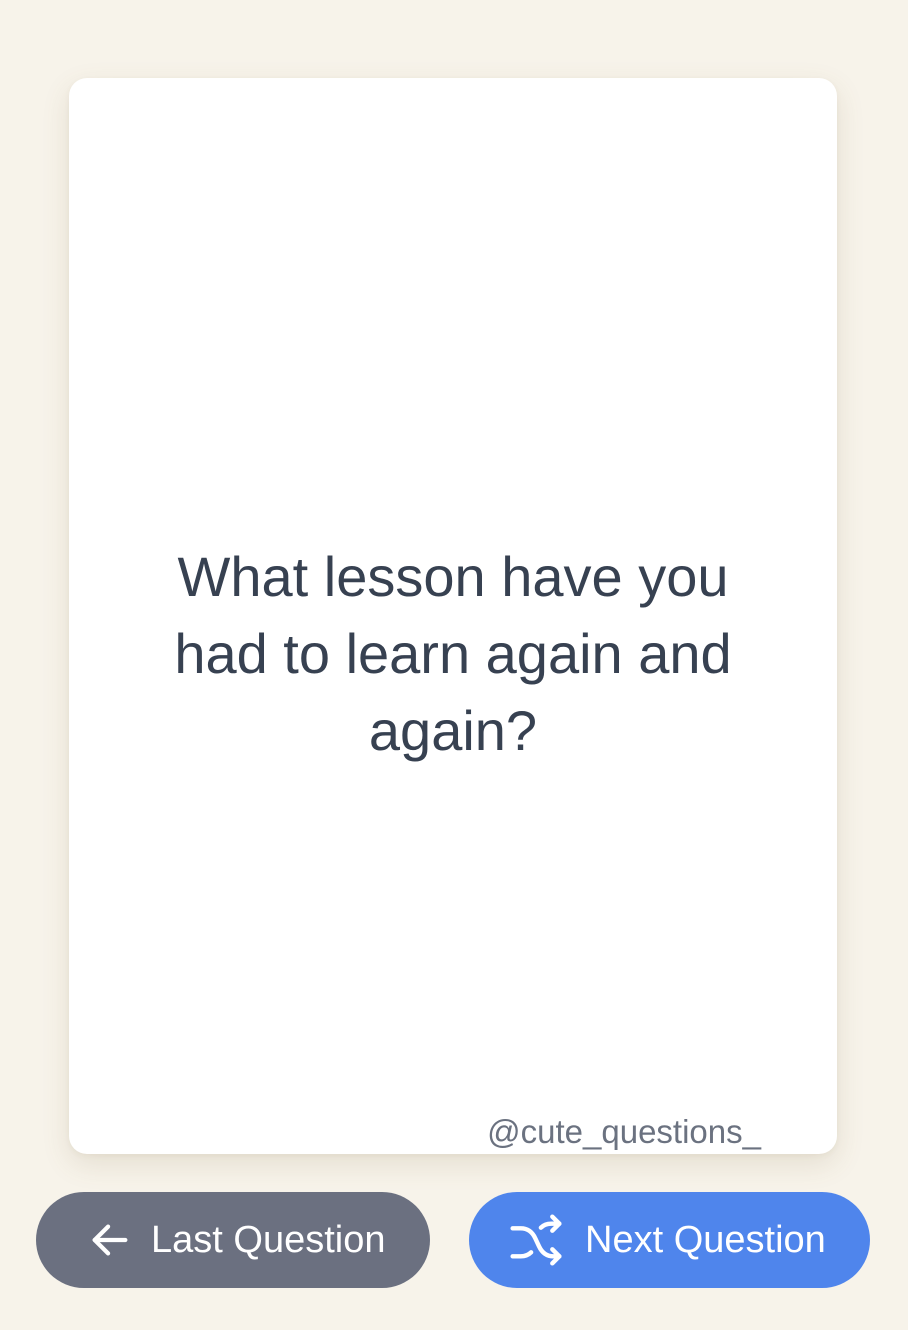 This screenshot has height=1330, width=908. What do you see at coordinates (705, 1239) in the screenshot?
I see `next-question-label: Next Question` at bounding box center [705, 1239].